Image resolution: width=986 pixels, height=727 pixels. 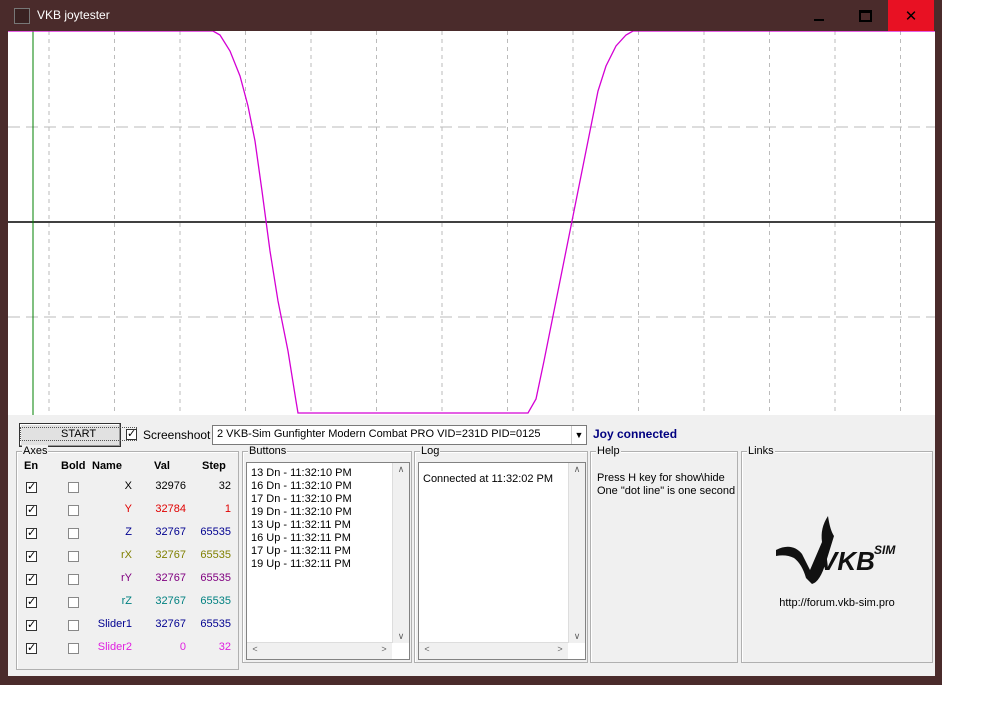 What do you see at coordinates (661, 478) in the screenshot?
I see `help-line-1: Press H key for show\hide` at bounding box center [661, 478].